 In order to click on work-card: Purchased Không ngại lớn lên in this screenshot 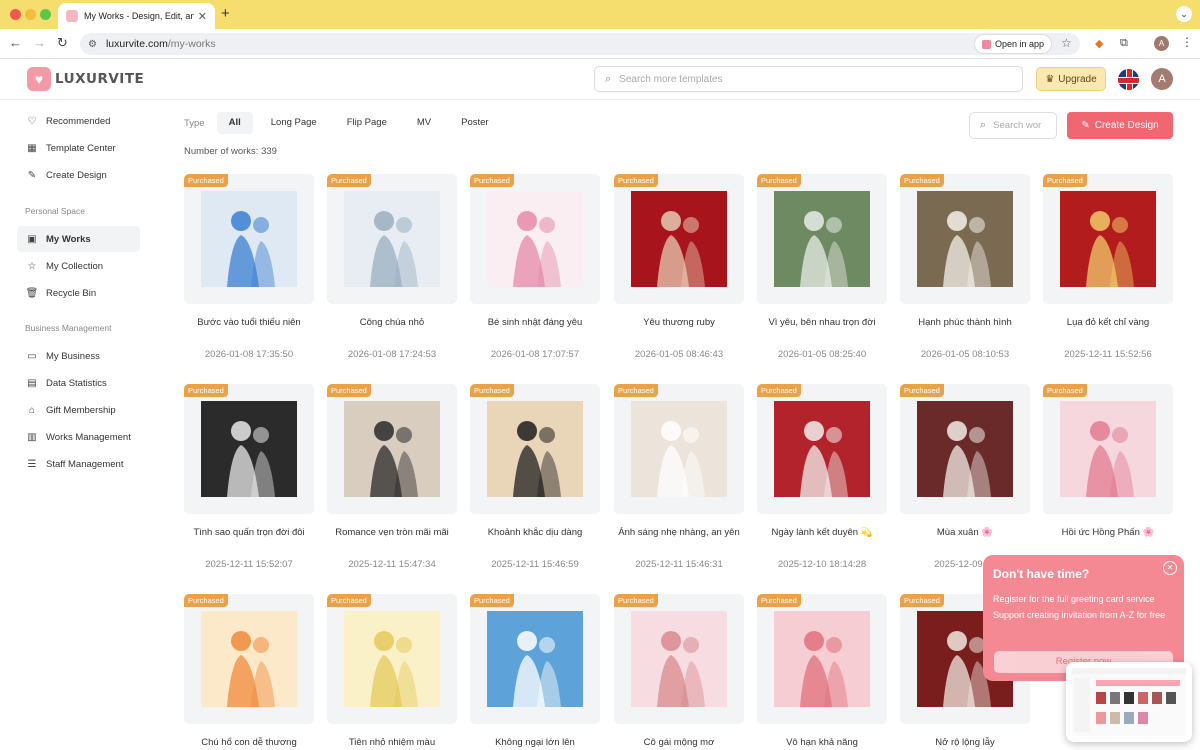, I will do `click(535, 671)`.